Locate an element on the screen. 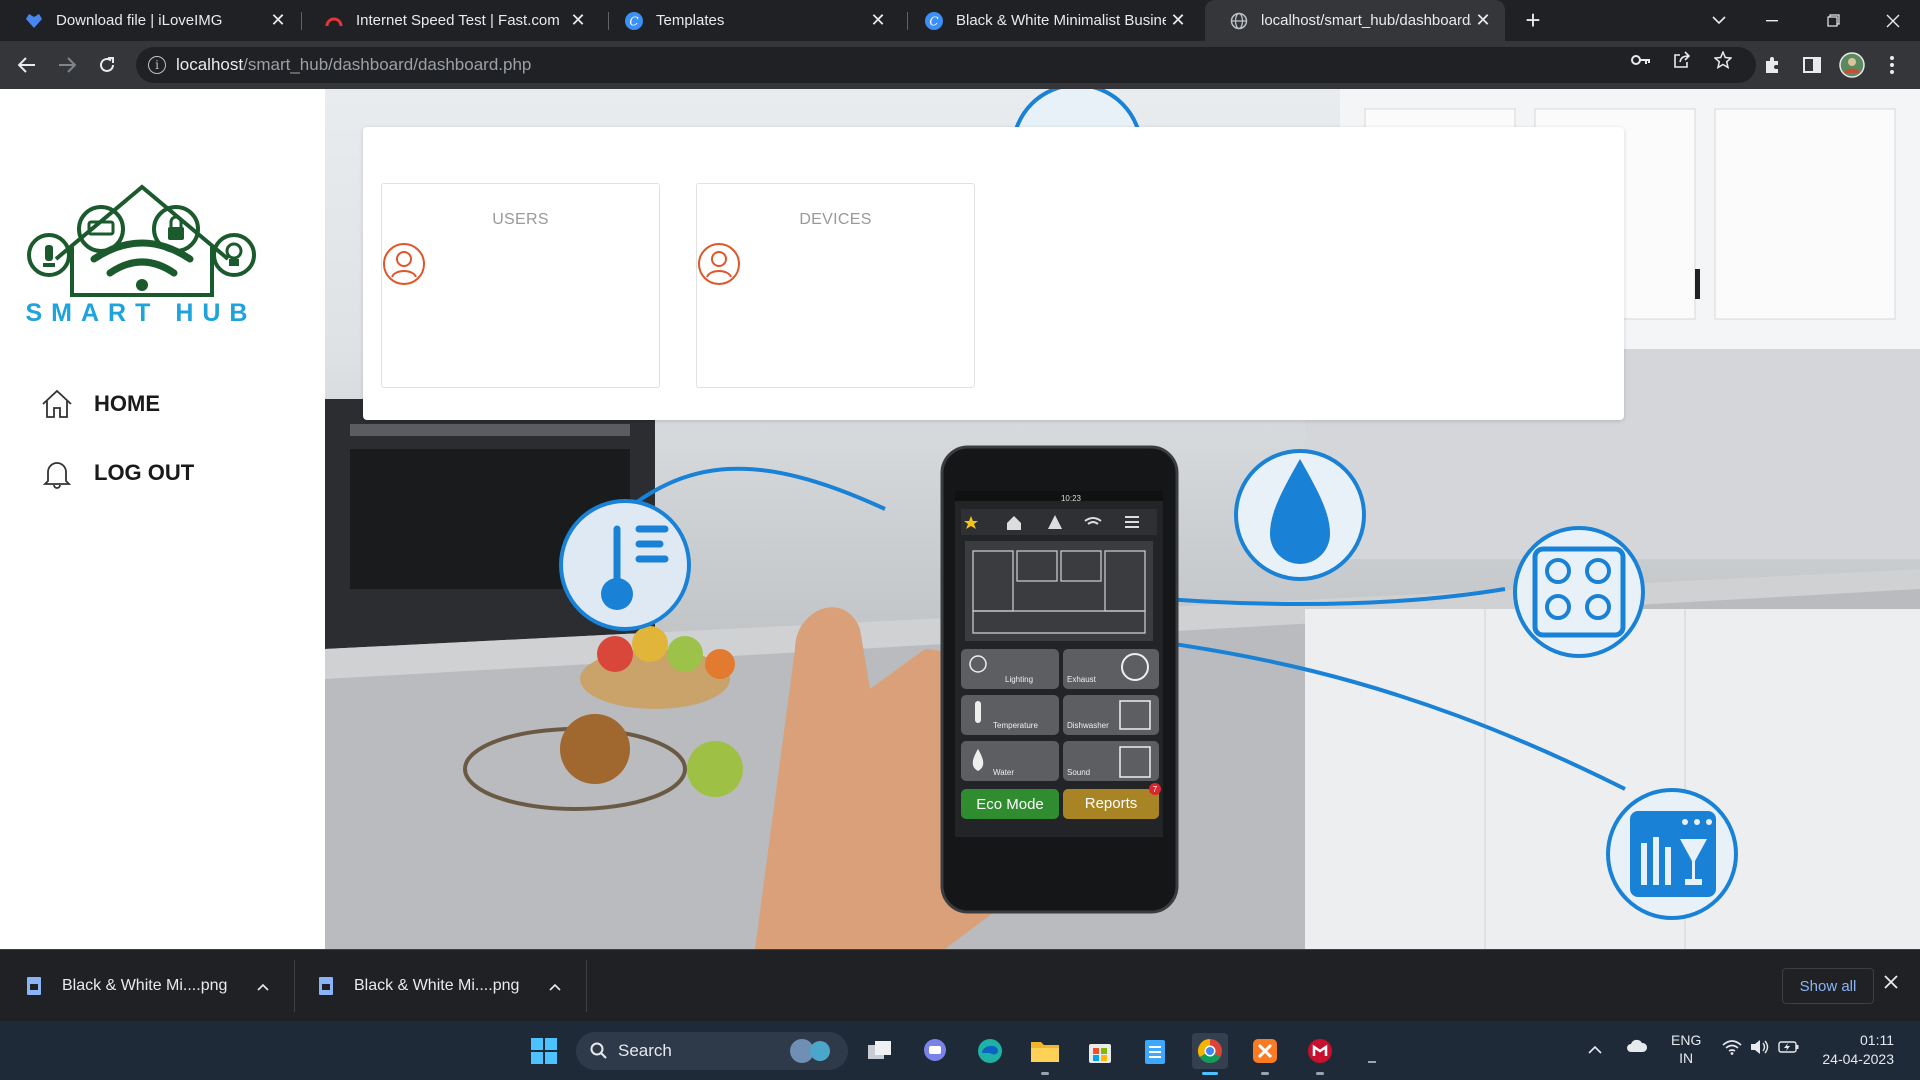  teams-chat-button is located at coordinates (935, 1051).